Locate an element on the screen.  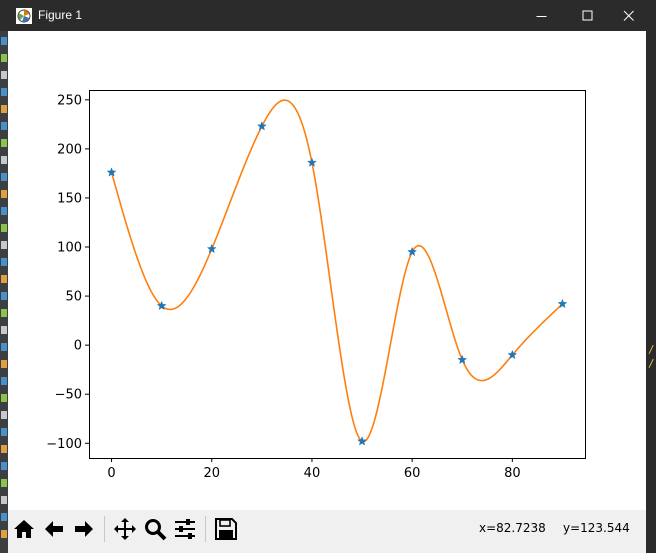
arrow-right-icon is located at coordinates (84, 529).